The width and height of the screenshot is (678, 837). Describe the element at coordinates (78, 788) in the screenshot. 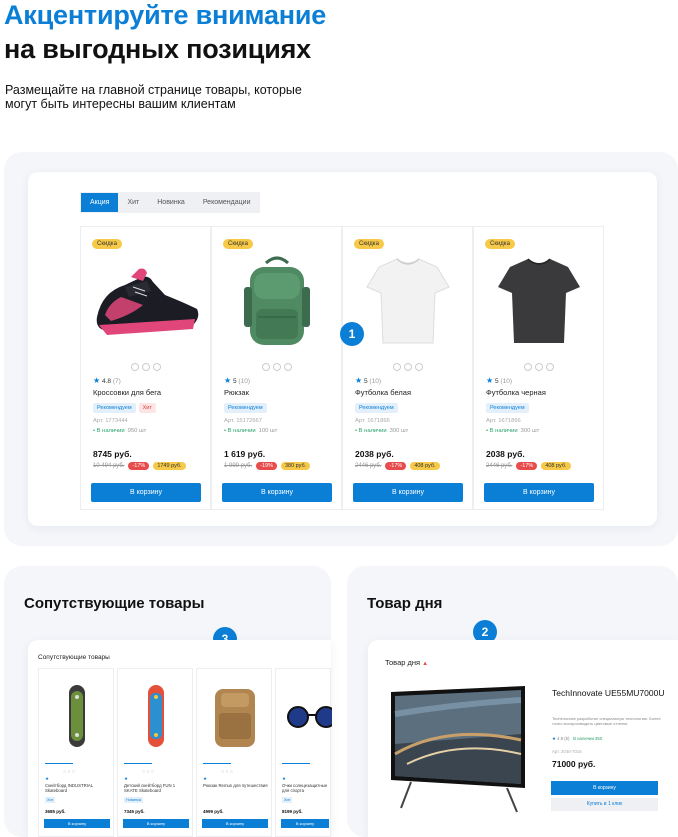

I see `related-item-name: Скейтборд INDUSTRIAL Skateboard` at that location.